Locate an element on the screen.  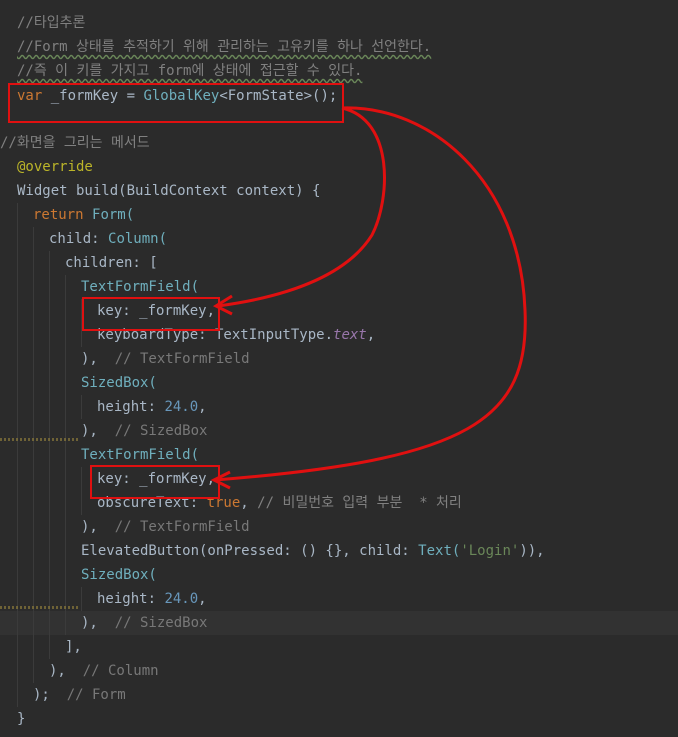
code-token: 'Login' is located at coordinates (490, 551).